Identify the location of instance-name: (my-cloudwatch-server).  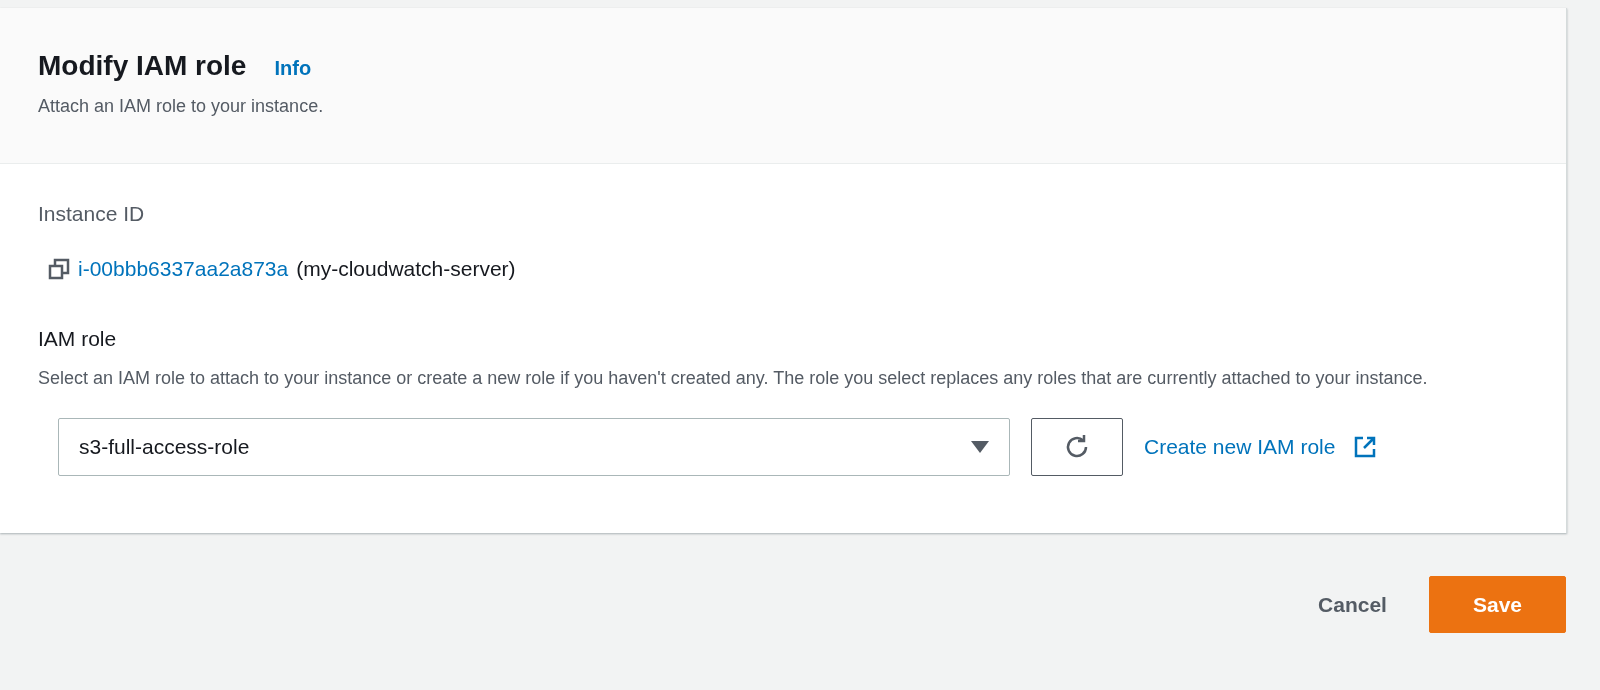
(406, 269).